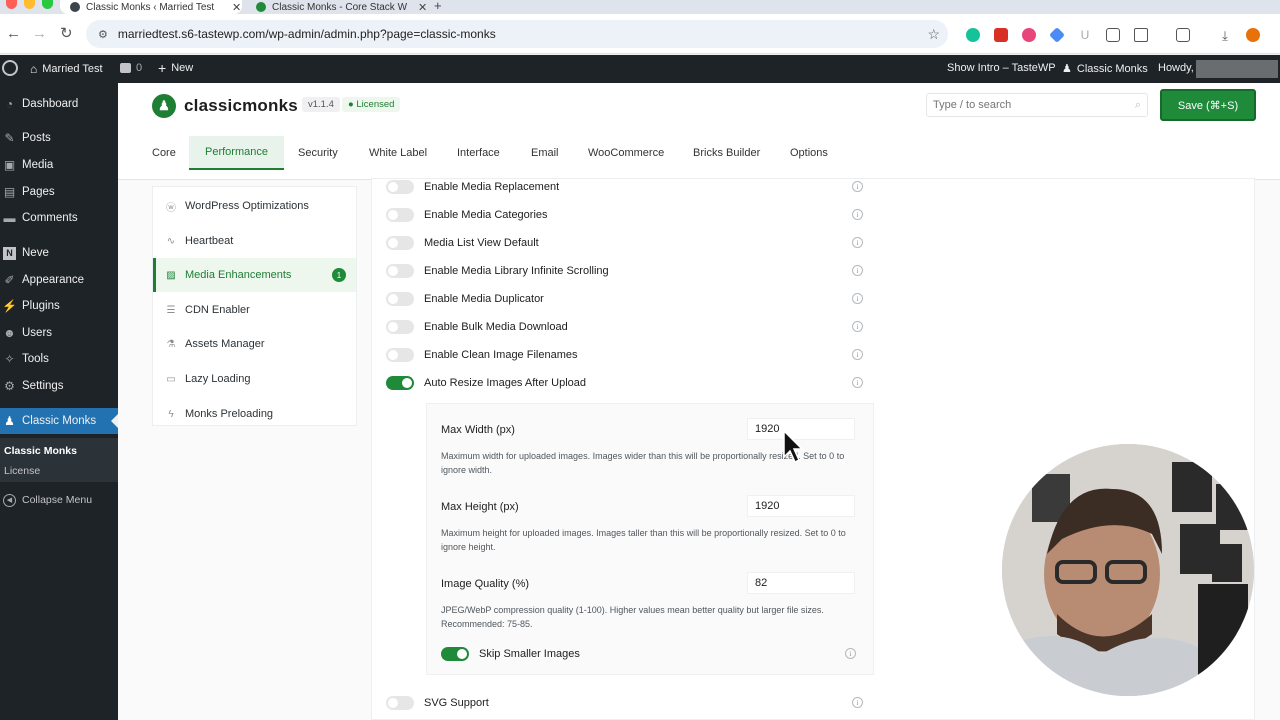  Describe the element at coordinates (1128, 570) in the screenshot. I see `presenter-webcam-overlay` at that location.